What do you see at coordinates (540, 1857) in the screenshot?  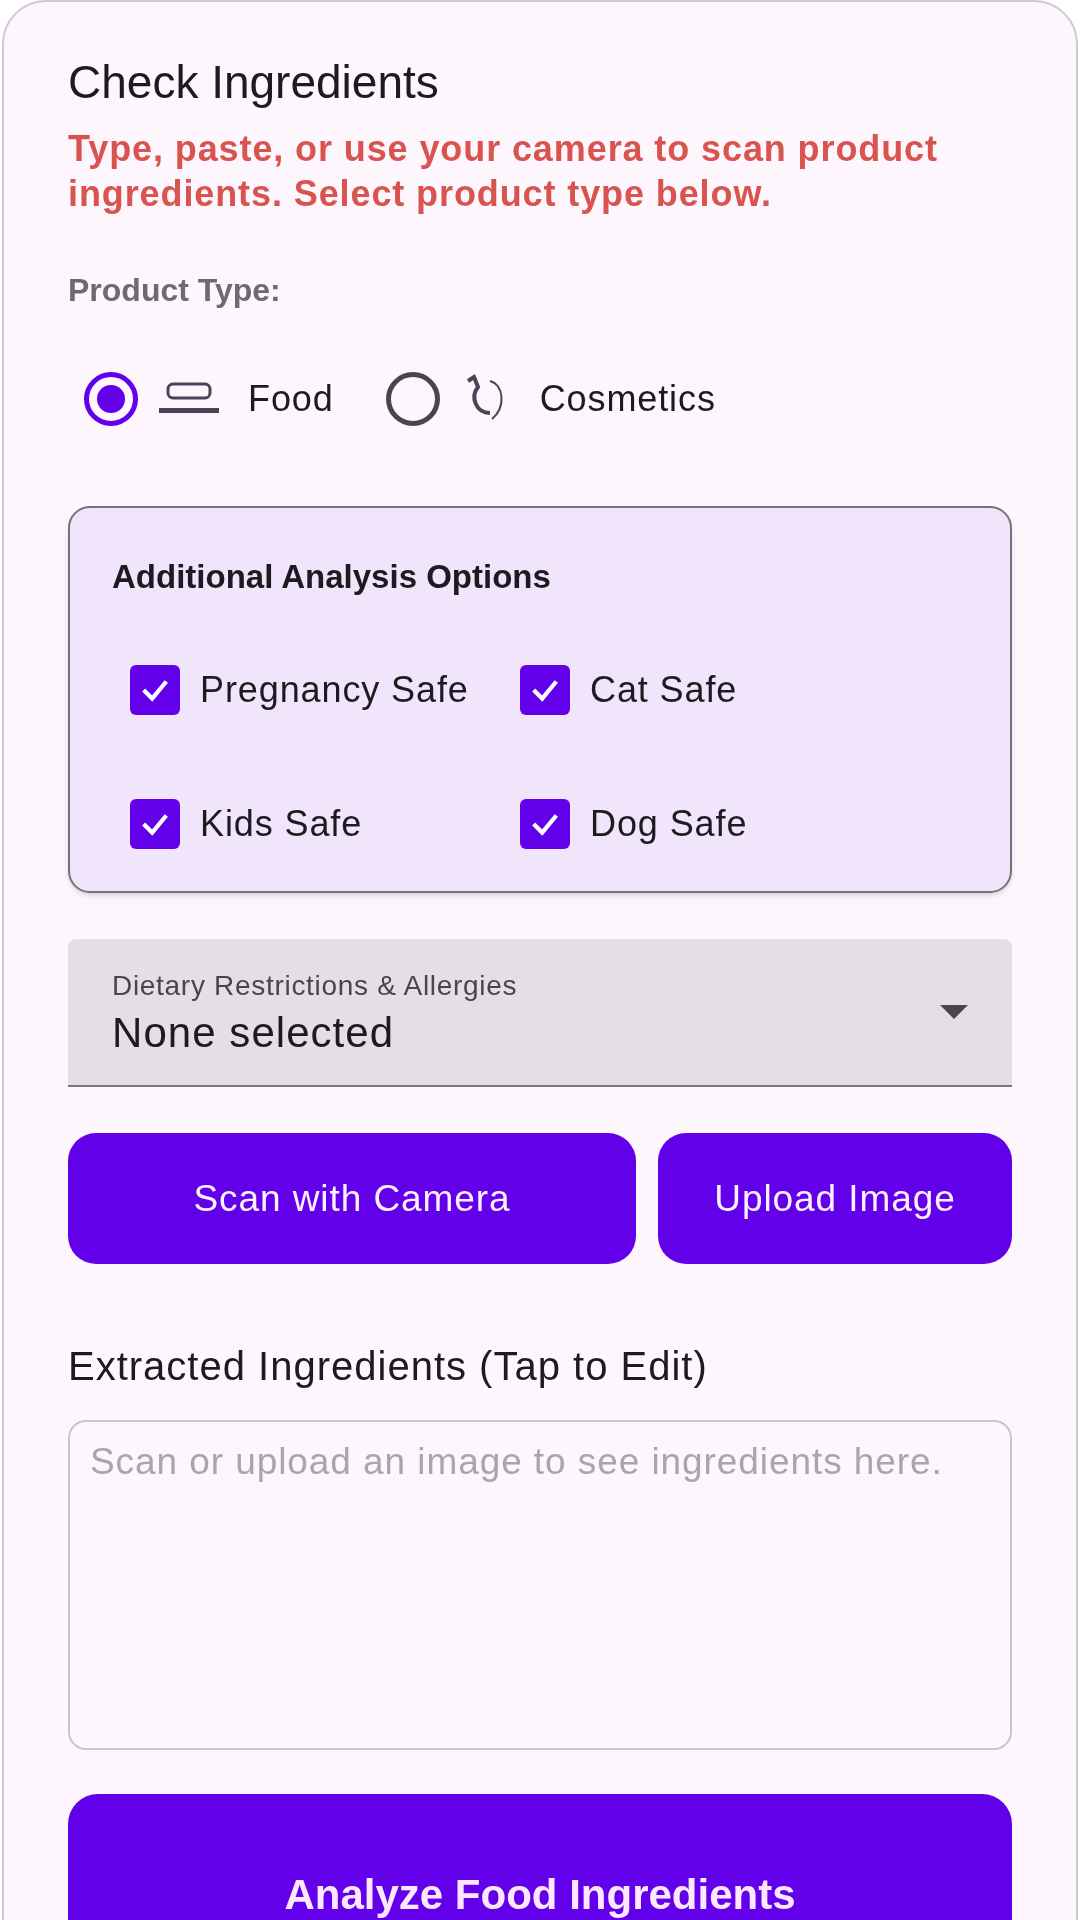 I see `analyze-button: Analyze Food Ingredients` at bounding box center [540, 1857].